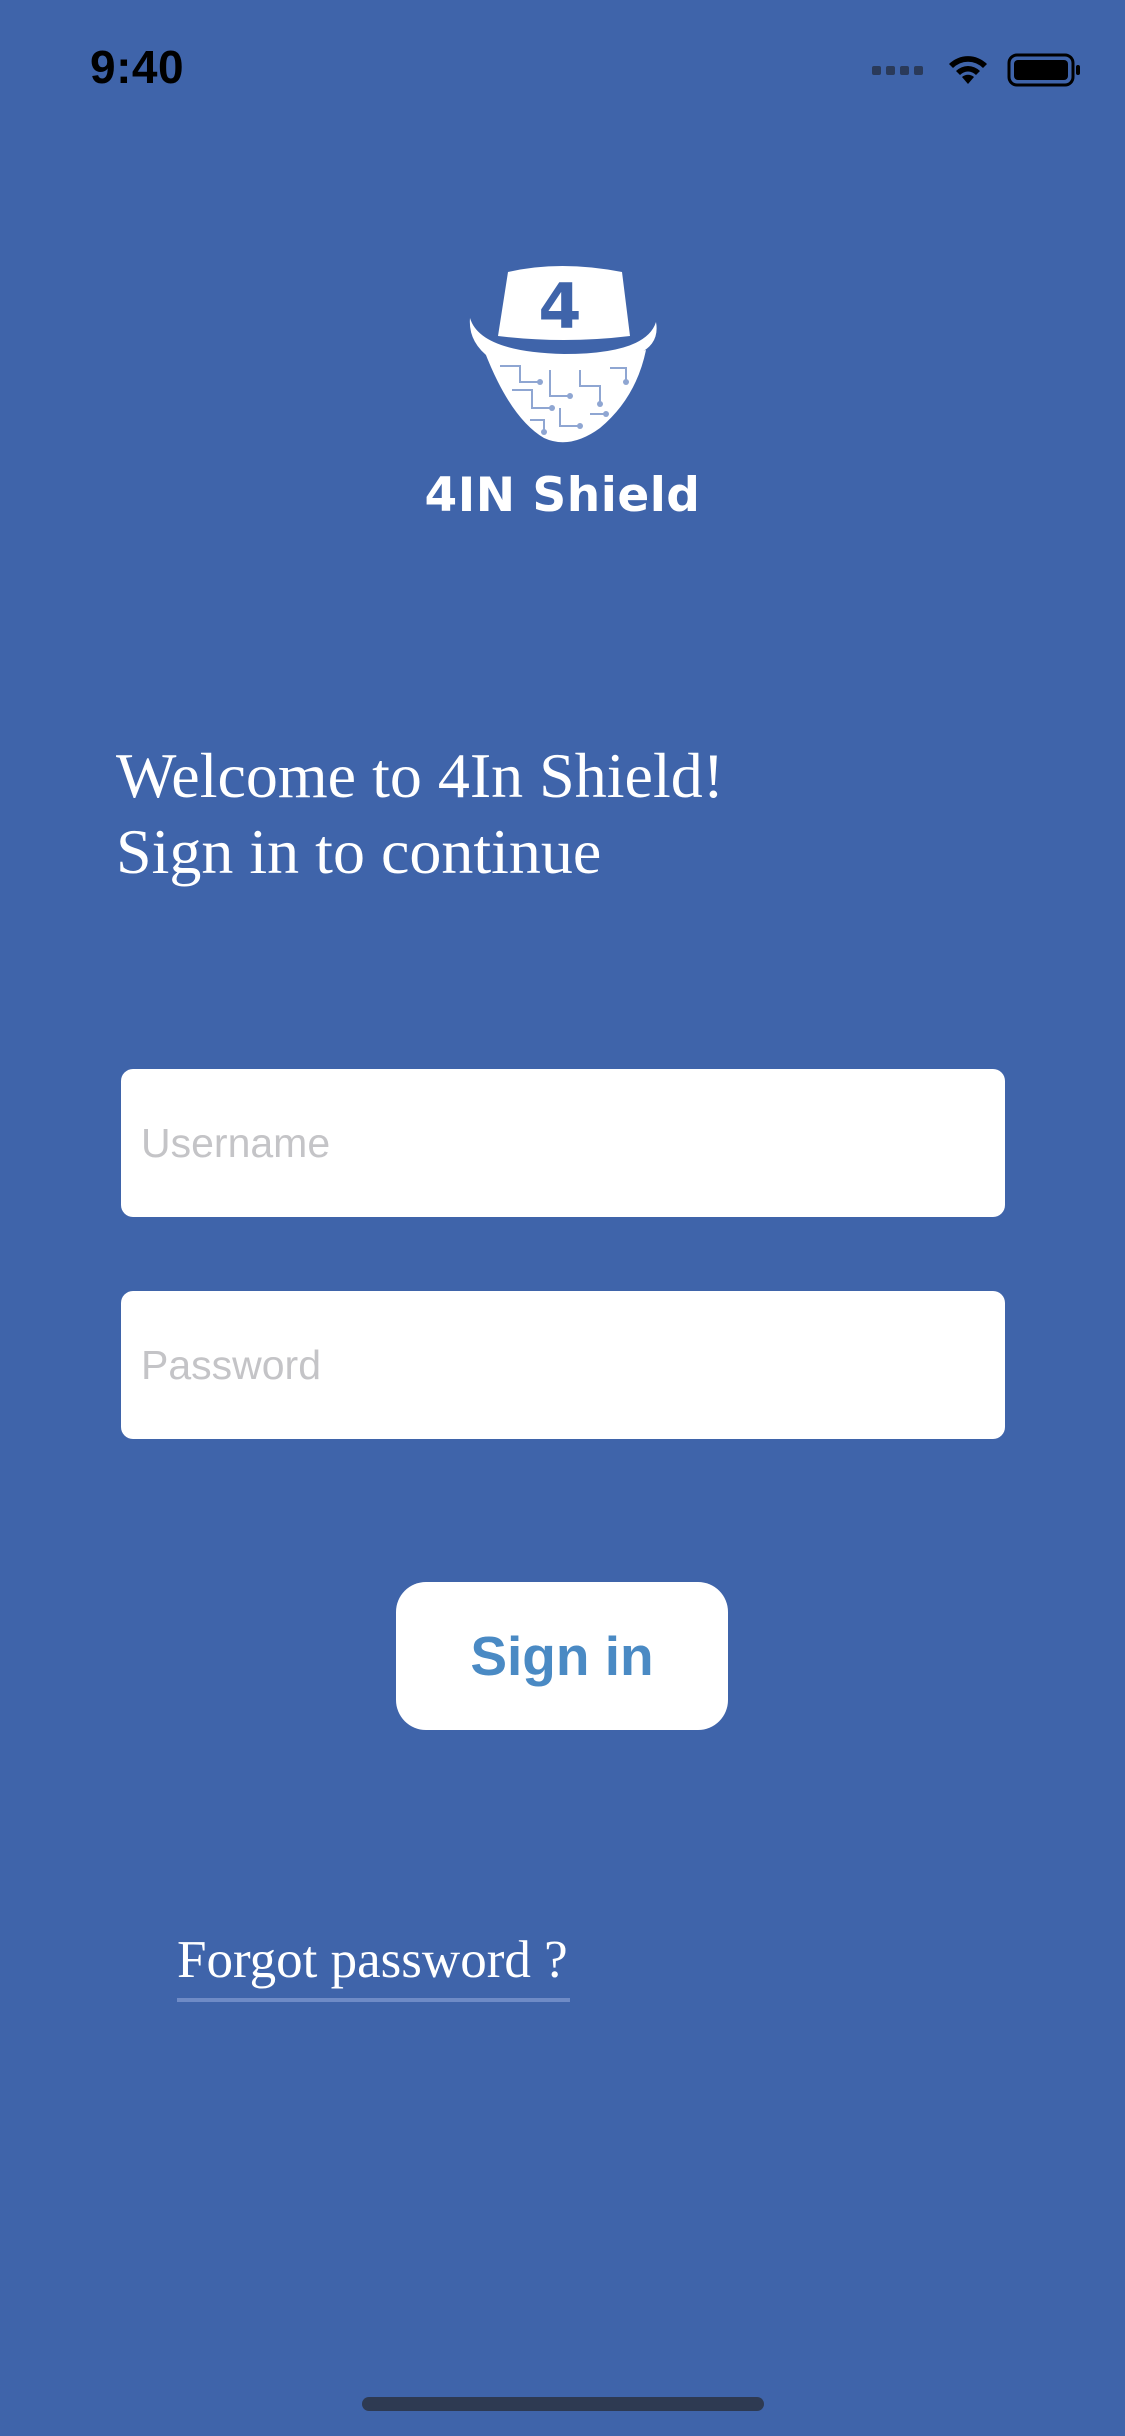 Image resolution: width=1125 pixels, height=2436 pixels. Describe the element at coordinates (1043, 70) in the screenshot. I see `battery-icon` at that location.